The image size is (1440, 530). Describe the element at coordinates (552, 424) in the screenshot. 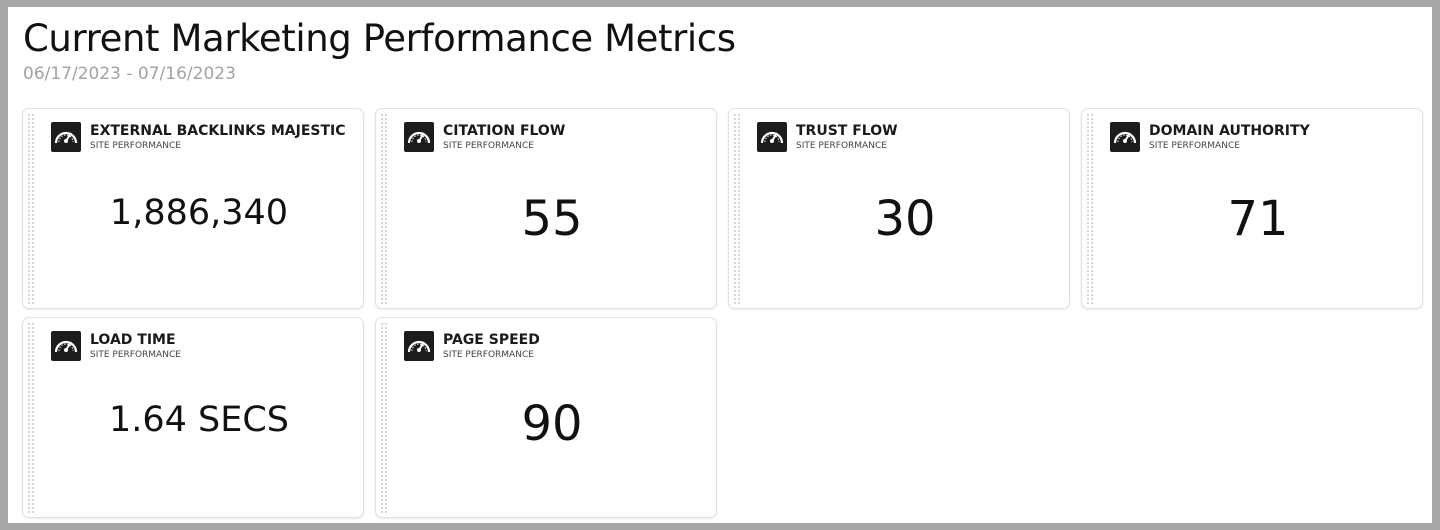

I see `card-value: 90` at that location.